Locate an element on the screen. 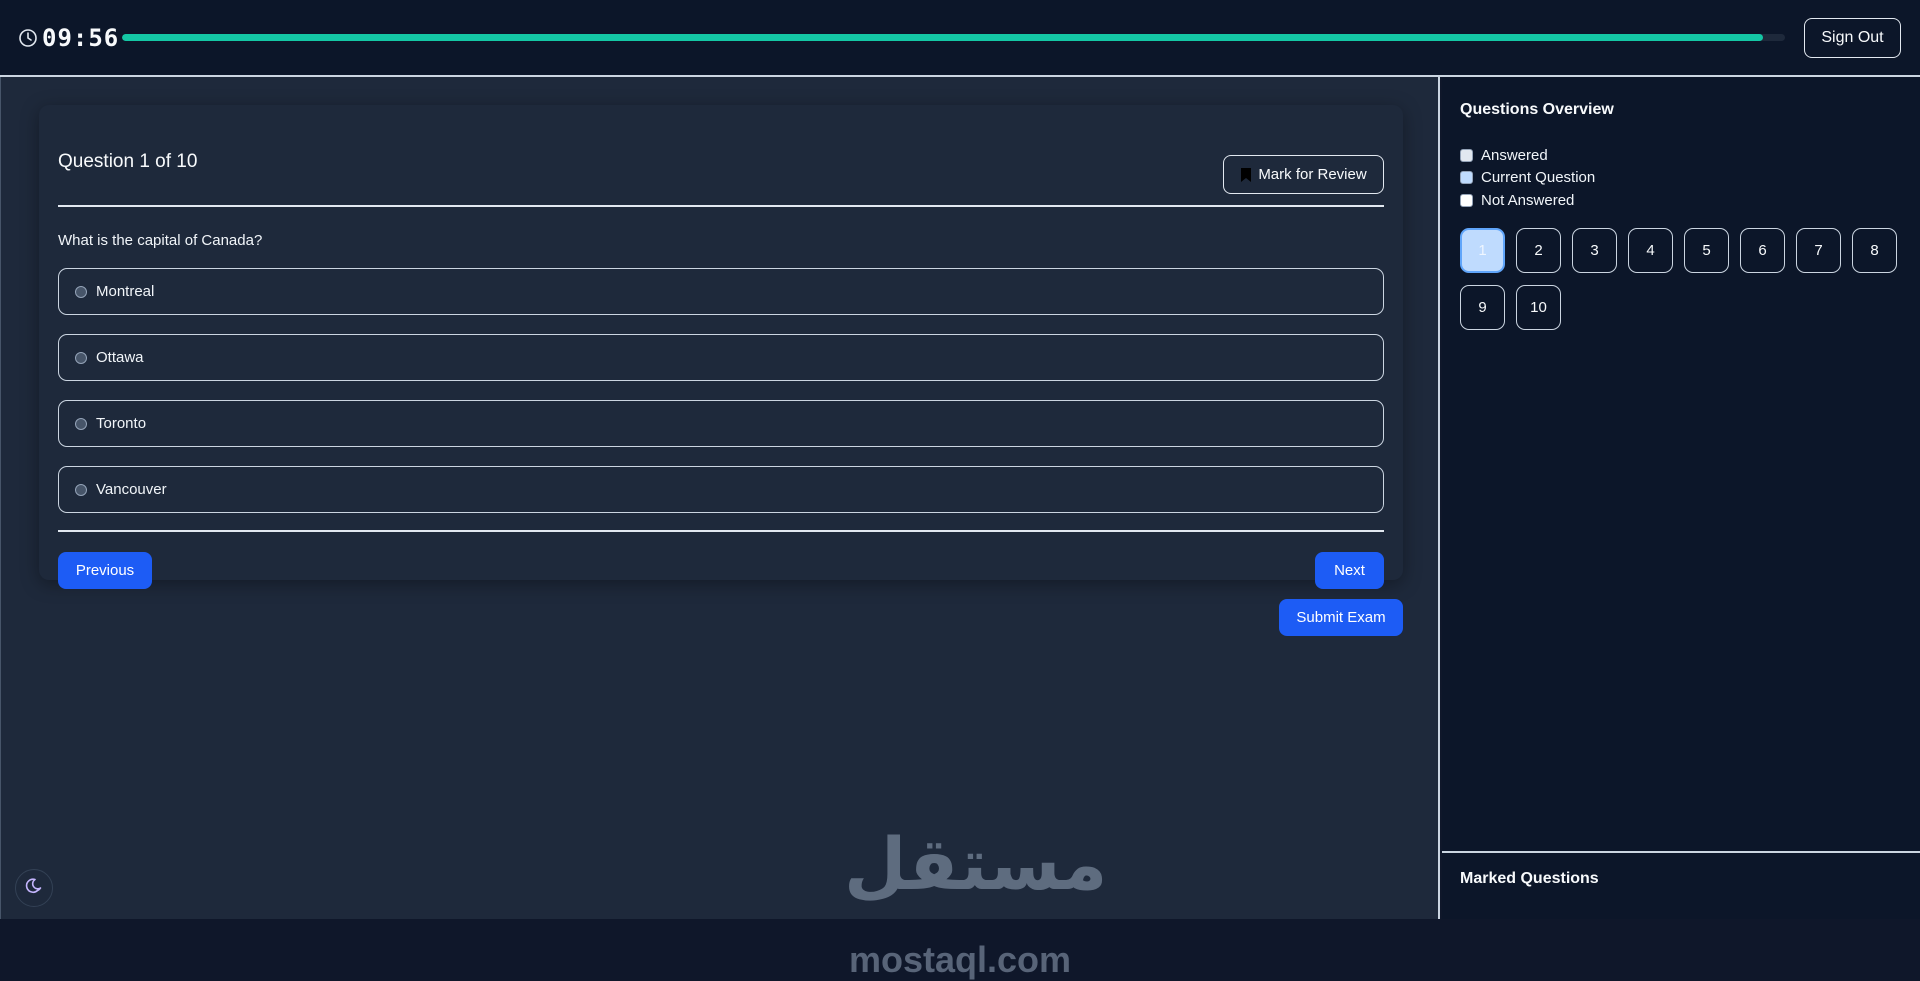 This screenshot has height=981, width=1920. answer-option-toronto: Toronto is located at coordinates (721, 423).